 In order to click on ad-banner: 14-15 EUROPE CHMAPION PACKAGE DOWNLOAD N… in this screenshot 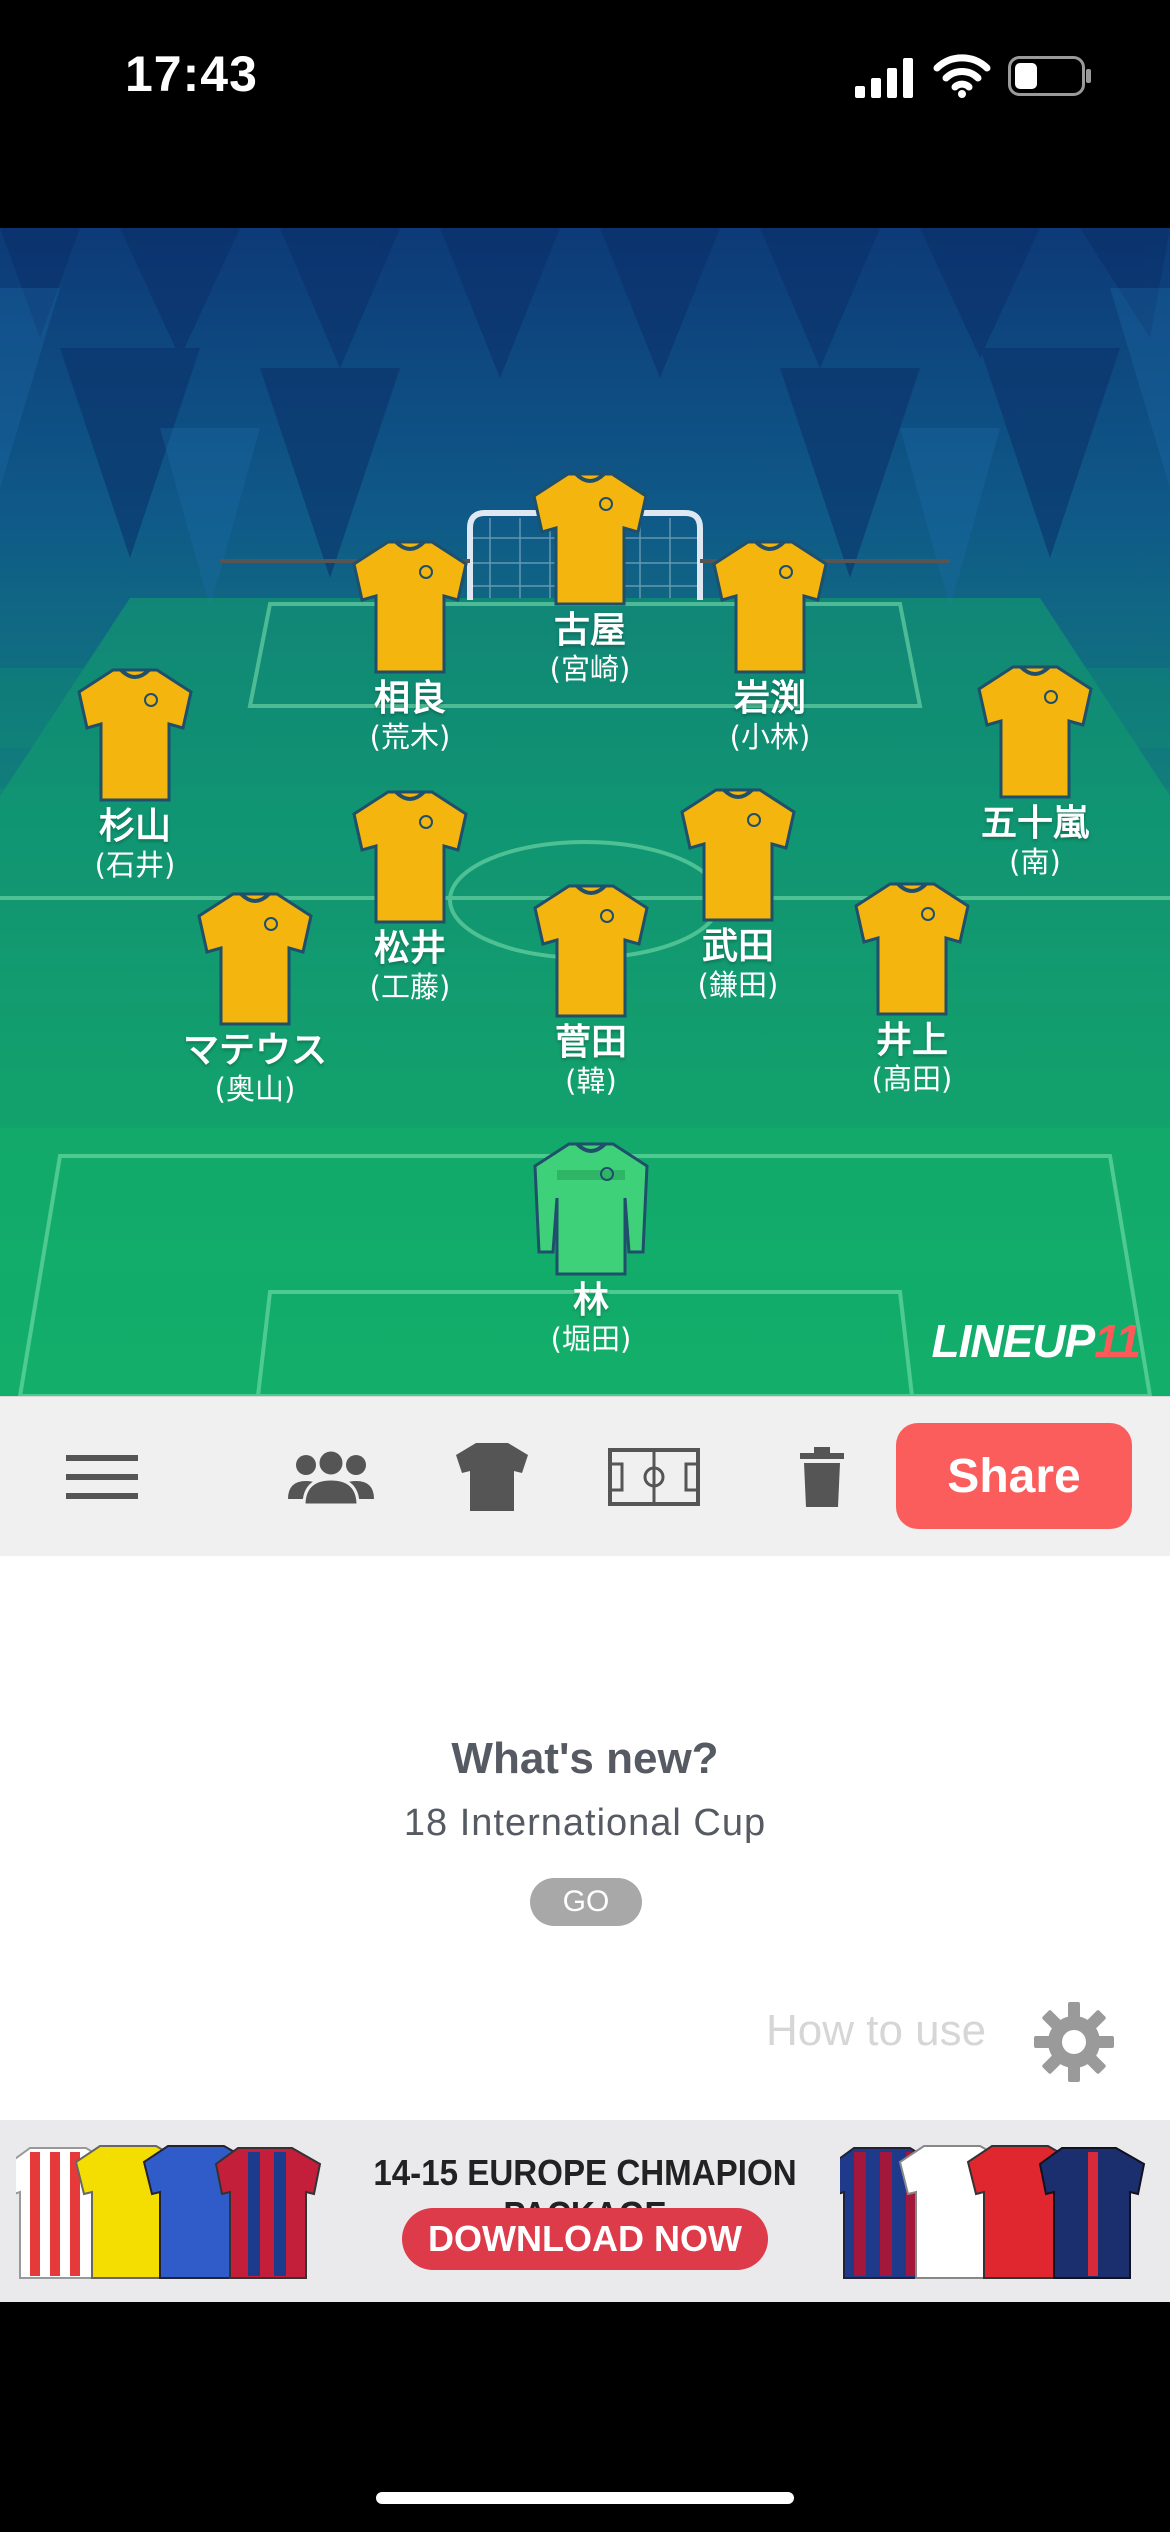, I will do `click(585, 2211)`.